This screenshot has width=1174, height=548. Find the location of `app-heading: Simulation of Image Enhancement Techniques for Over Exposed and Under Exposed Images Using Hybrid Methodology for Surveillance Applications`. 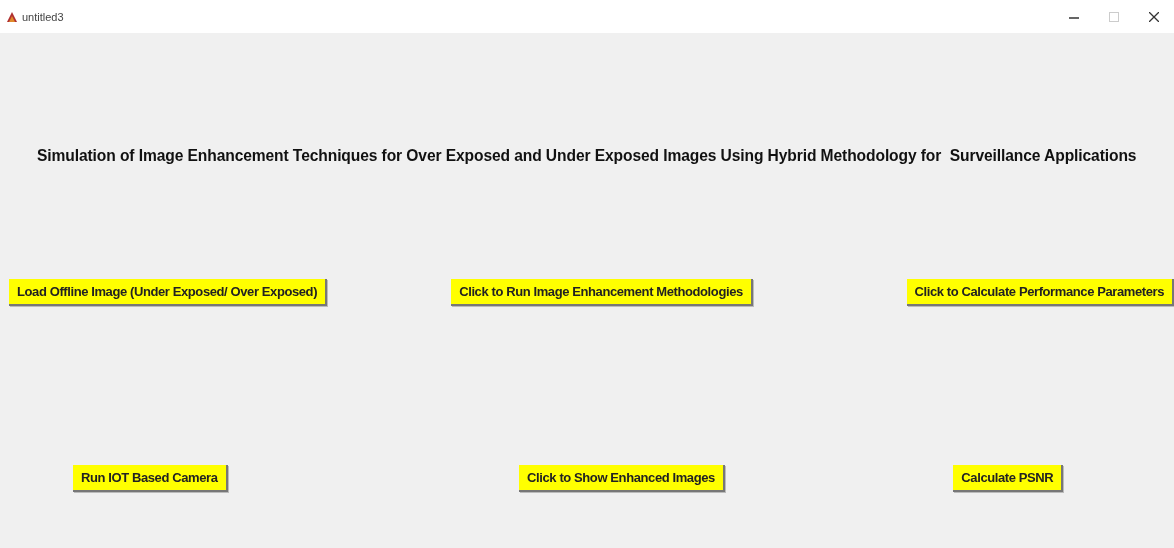

app-heading: Simulation of Image Enhancement Techniques for Over Exposed and Under Exposed Images Using Hybrid Methodology for Surveillance Applications is located at coordinates (587, 156).